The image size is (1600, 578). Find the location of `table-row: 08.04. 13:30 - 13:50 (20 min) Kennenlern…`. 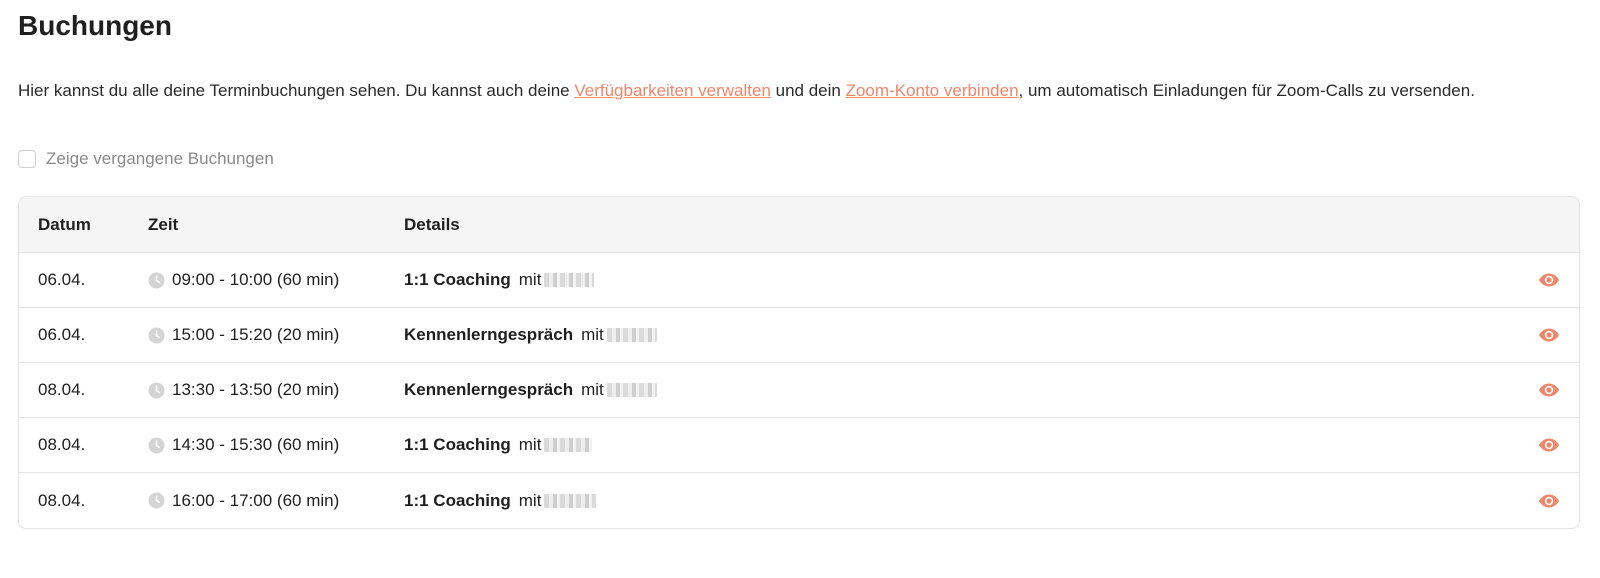

table-row: 08.04. 13:30 - 13:50 (20 min) Kennenlern… is located at coordinates (799, 390).